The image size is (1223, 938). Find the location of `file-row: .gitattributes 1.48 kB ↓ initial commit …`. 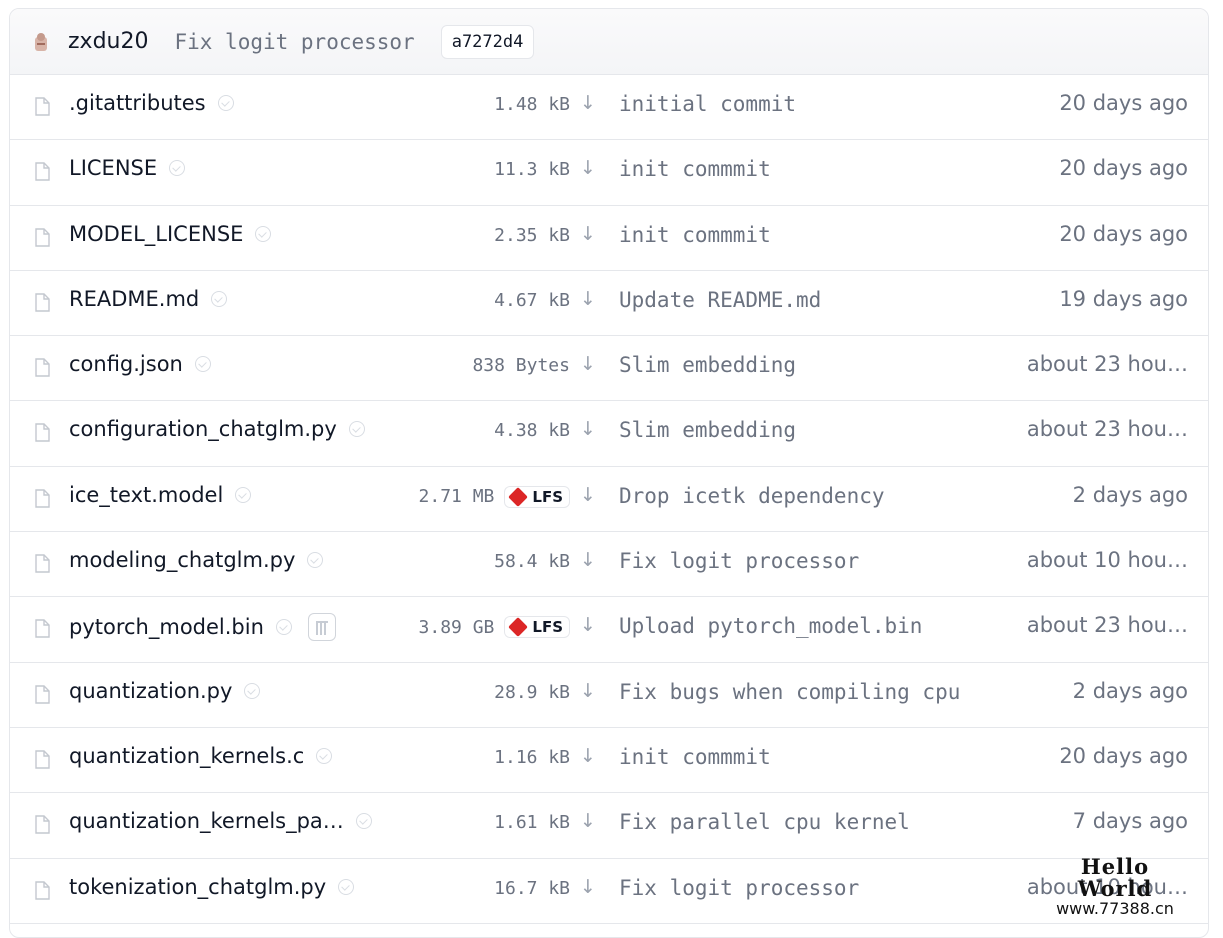

file-row: .gitattributes 1.48 kB ↓ initial commit … is located at coordinates (609, 108).